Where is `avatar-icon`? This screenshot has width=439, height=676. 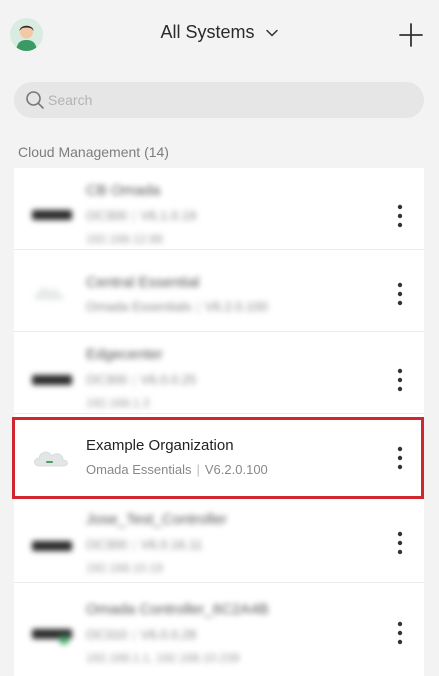
avatar-icon is located at coordinates (26, 34).